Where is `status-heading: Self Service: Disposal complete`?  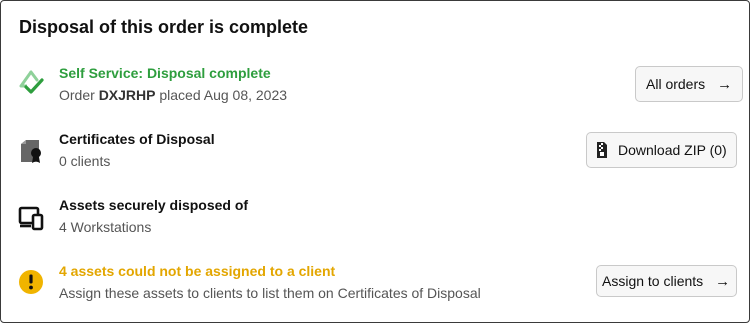
status-heading: Self Service: Disposal complete is located at coordinates (165, 73).